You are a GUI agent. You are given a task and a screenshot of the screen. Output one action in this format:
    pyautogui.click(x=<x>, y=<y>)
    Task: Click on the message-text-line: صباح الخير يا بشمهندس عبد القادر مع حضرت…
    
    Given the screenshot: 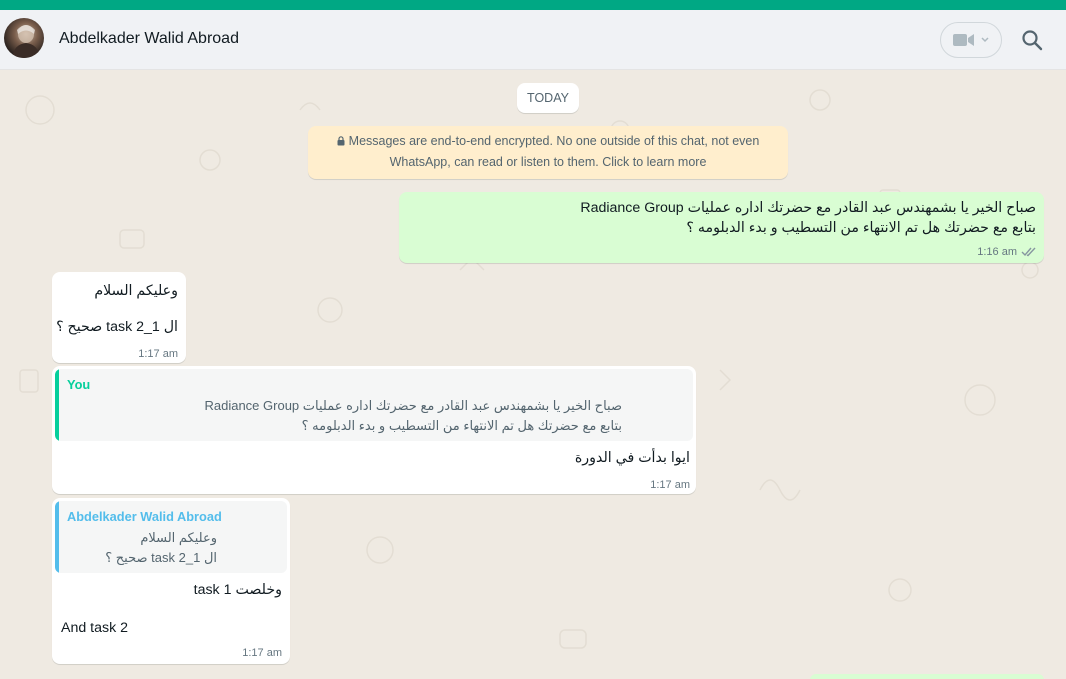 What is the action you would take?
    pyautogui.click(x=808, y=208)
    